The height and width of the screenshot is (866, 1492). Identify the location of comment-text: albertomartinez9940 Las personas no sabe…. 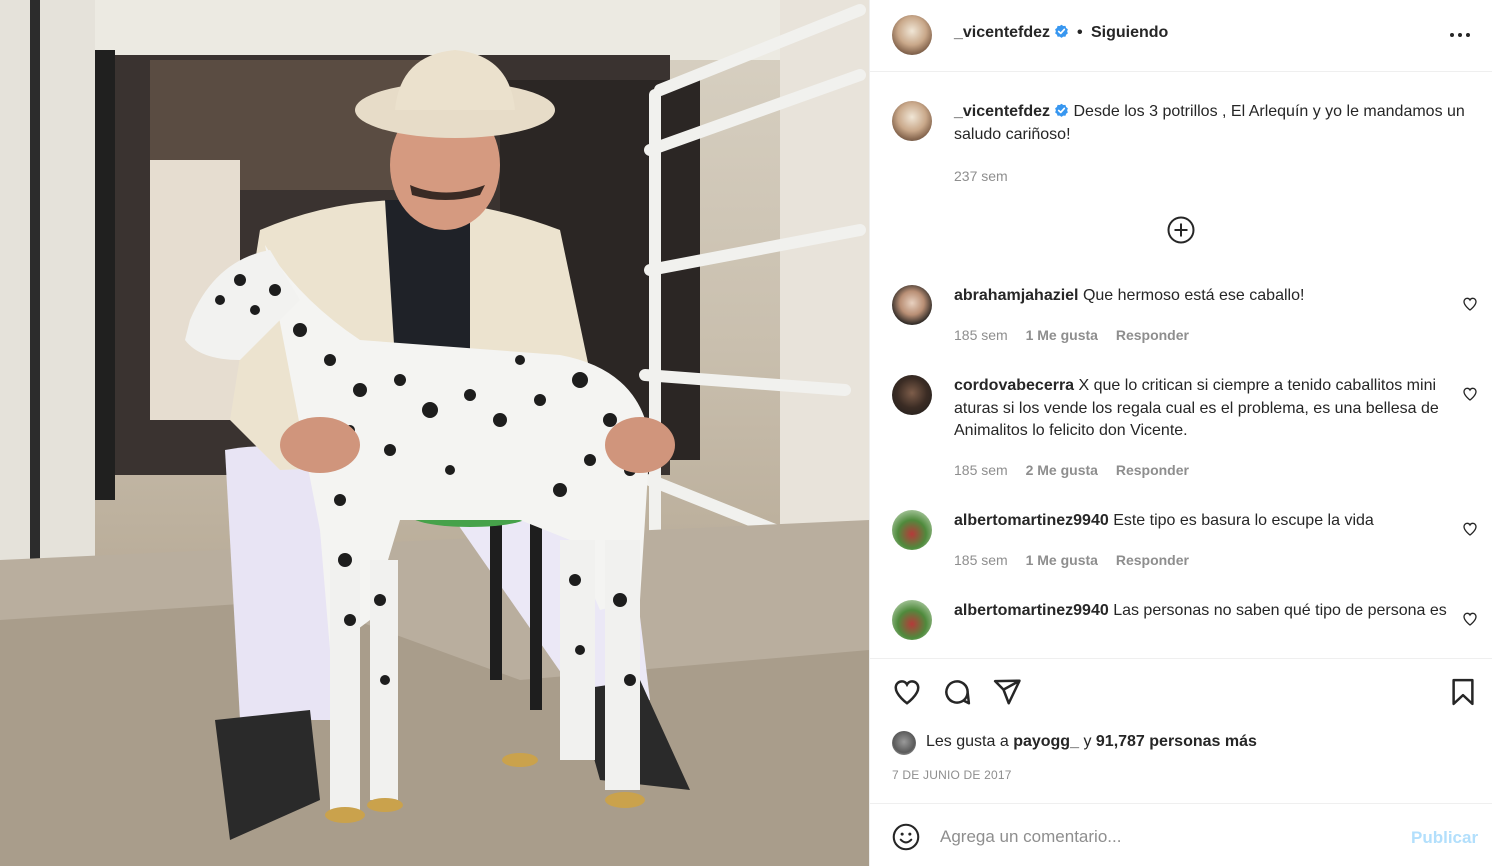
(1216, 611).